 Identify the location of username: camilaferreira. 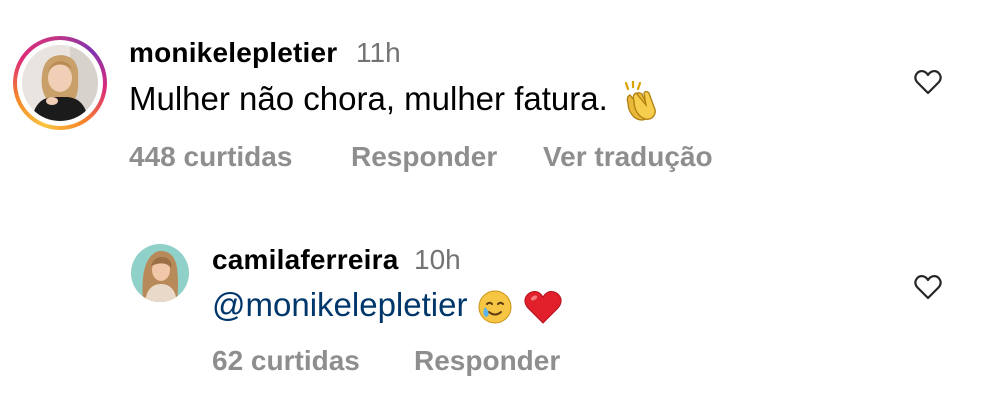
(305, 260).